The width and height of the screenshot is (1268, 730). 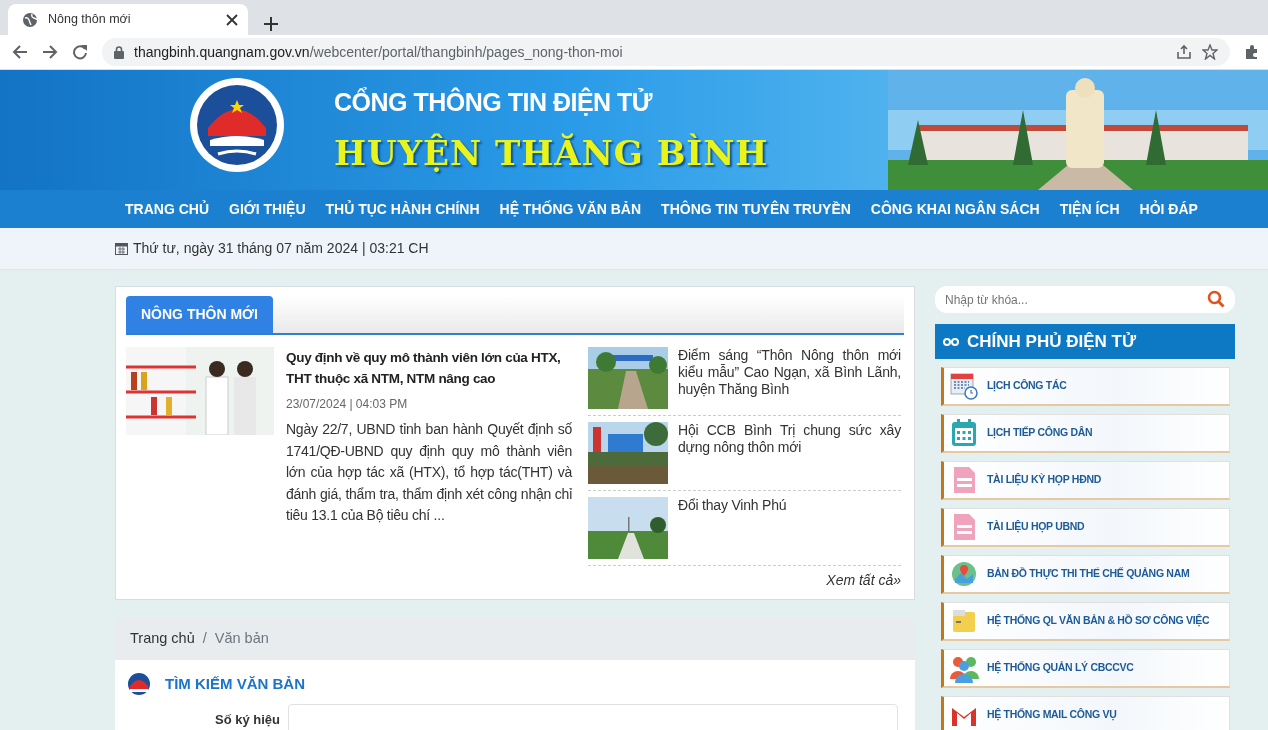 What do you see at coordinates (1085, 621) in the screenshot?
I see `quick-link: HỆ THỐNG QL VĂN BẢN & HỒ SƠ CÔNG VIỆC` at bounding box center [1085, 621].